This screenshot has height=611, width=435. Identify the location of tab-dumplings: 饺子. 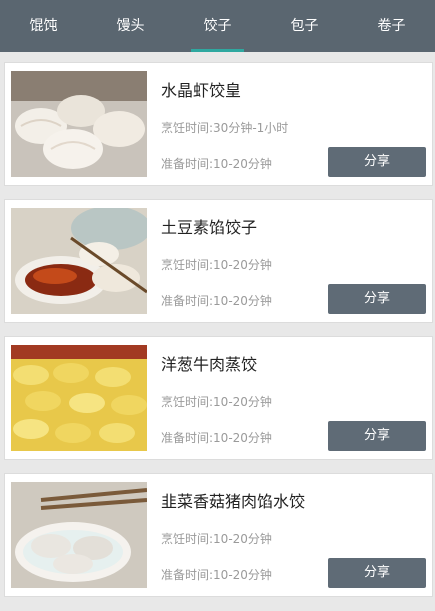
(217, 26).